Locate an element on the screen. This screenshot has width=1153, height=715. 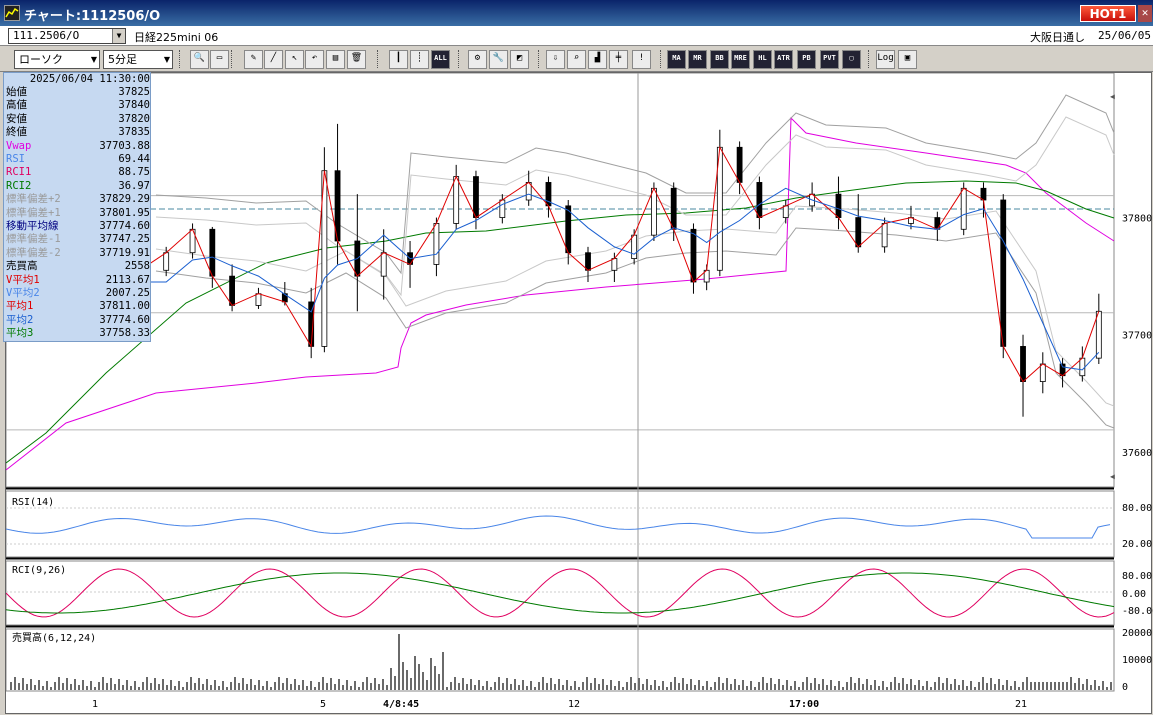
download-icon: ⇩ is located at coordinates (555, 59).